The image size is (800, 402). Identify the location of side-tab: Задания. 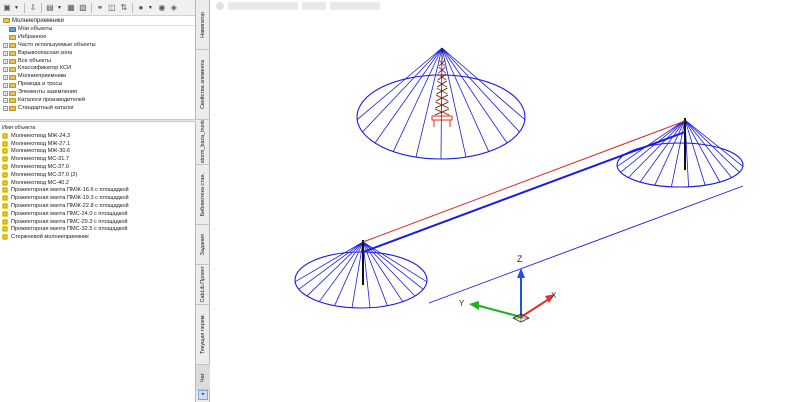
(203, 245).